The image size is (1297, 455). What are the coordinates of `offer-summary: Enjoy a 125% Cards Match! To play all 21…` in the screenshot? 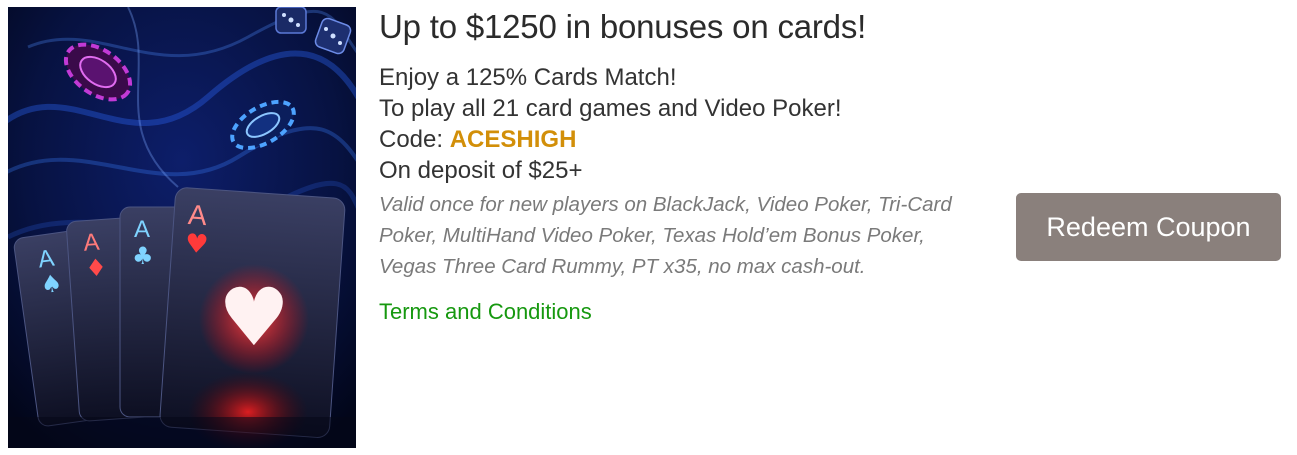 It's located at (689, 124).